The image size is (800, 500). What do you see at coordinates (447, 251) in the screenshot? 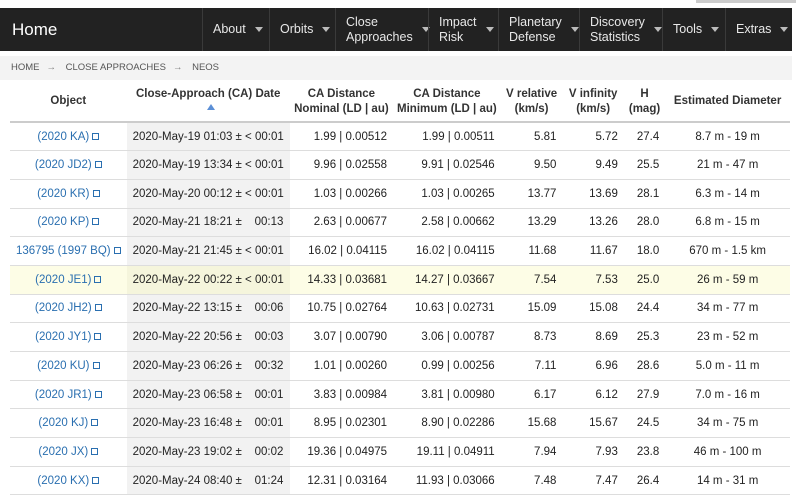
I see `ca-minimum-cell: 16.02 | 0.04115` at bounding box center [447, 251].